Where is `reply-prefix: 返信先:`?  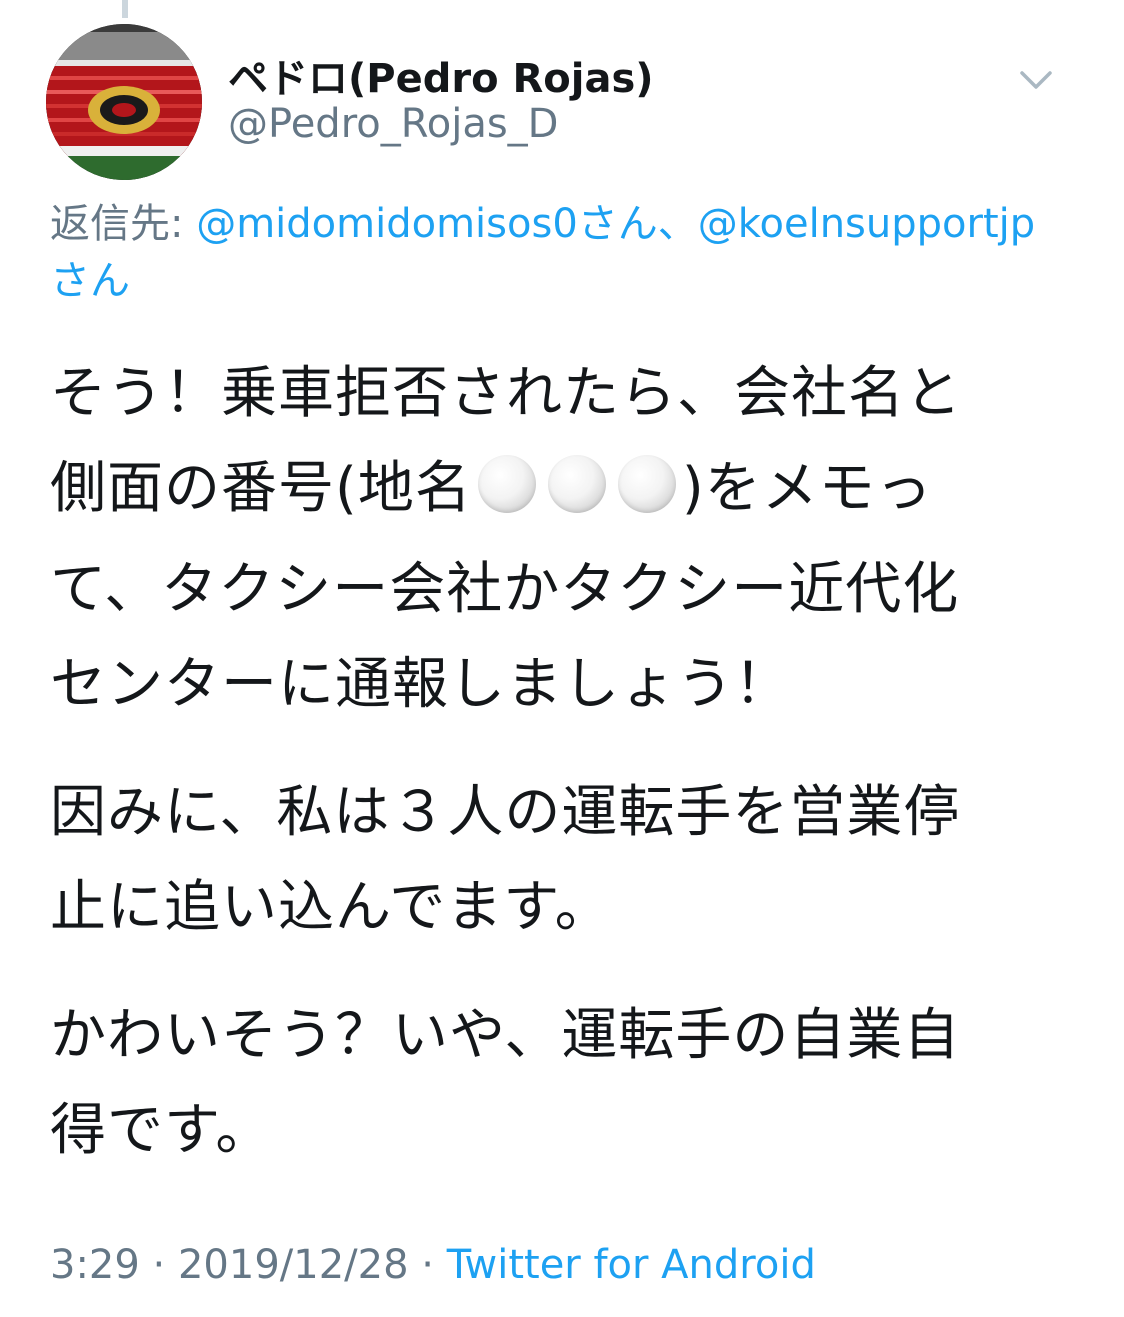 reply-prefix: 返信先: is located at coordinates (123, 224).